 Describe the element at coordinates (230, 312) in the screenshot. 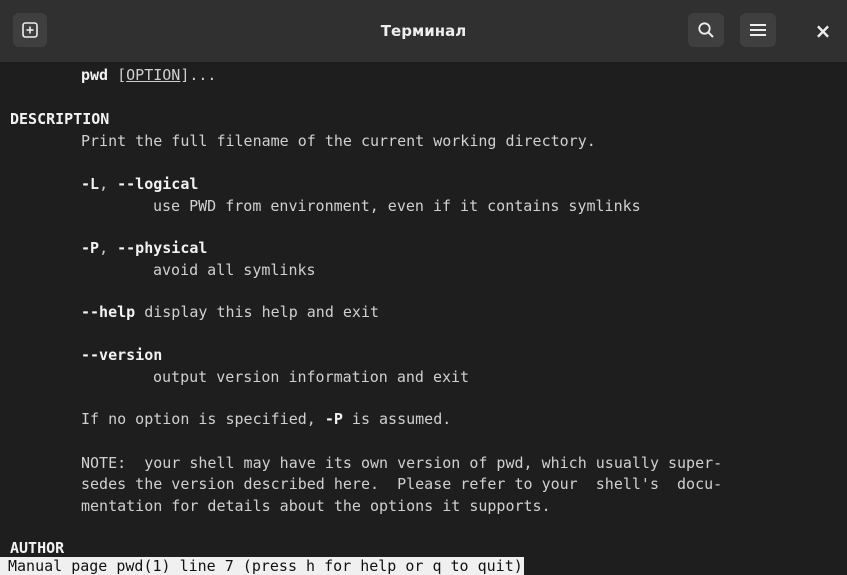

I see `option-help: --help display this help and exit` at that location.